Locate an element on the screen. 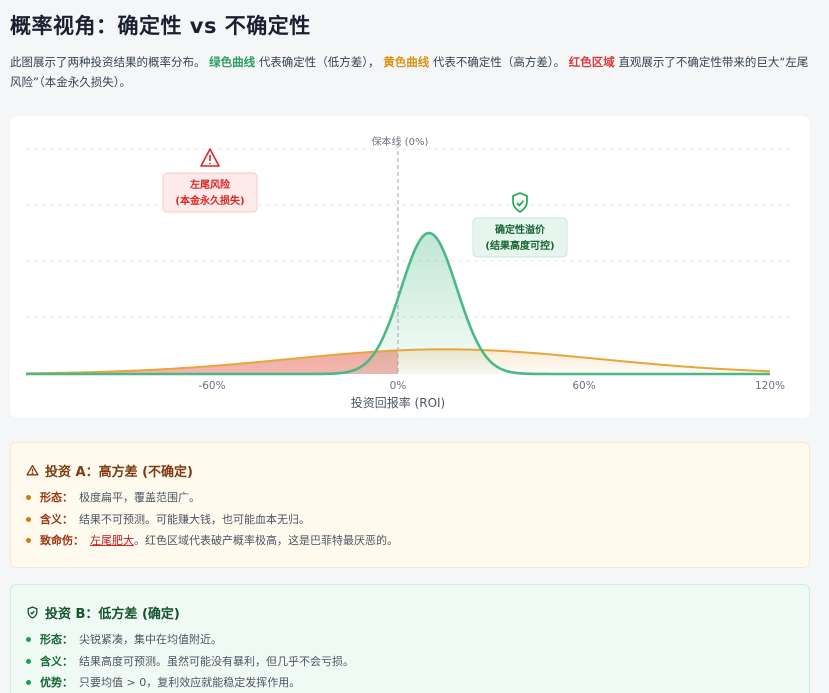 The image size is (829, 693). breakeven-label: 保本线 (0%) is located at coordinates (400, 141).